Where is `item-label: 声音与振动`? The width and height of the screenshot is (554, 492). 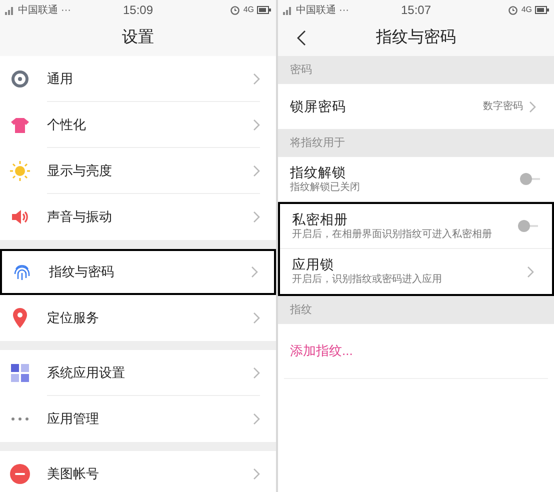 item-label: 声音与振动 is located at coordinates (80, 217).